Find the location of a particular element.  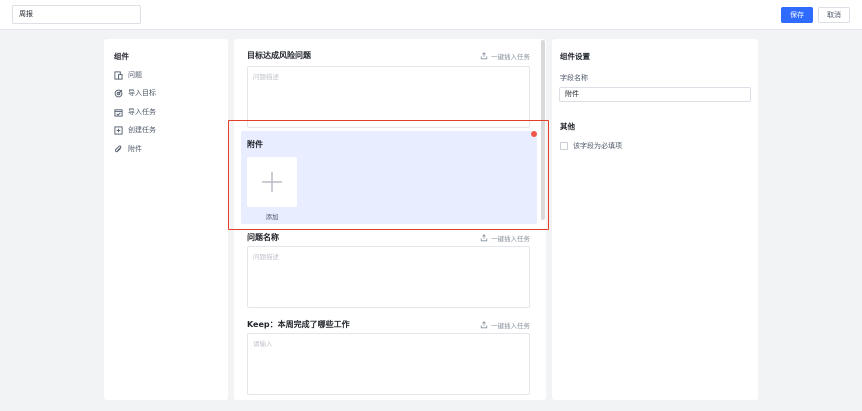

section-title: 目标达成风险问题 is located at coordinates (279, 55).